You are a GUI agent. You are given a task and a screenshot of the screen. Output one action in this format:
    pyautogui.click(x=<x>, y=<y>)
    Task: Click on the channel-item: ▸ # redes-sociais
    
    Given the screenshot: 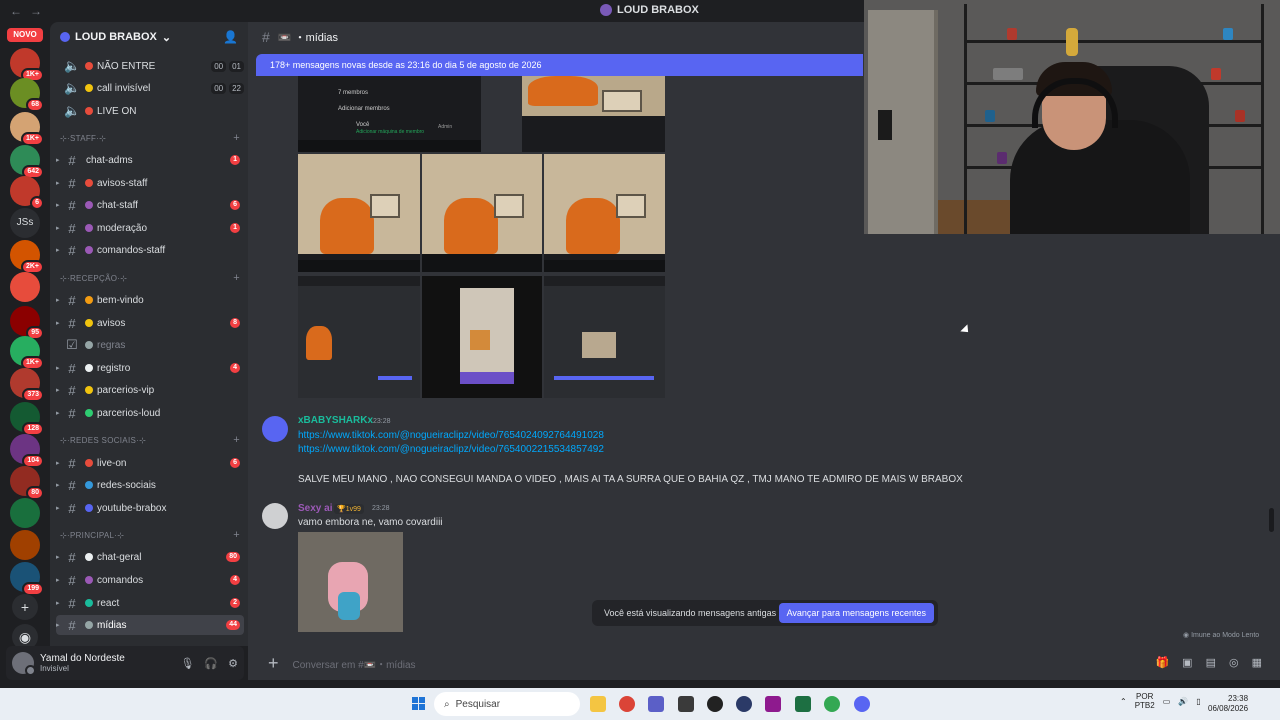 What is the action you would take?
    pyautogui.click(x=150, y=485)
    